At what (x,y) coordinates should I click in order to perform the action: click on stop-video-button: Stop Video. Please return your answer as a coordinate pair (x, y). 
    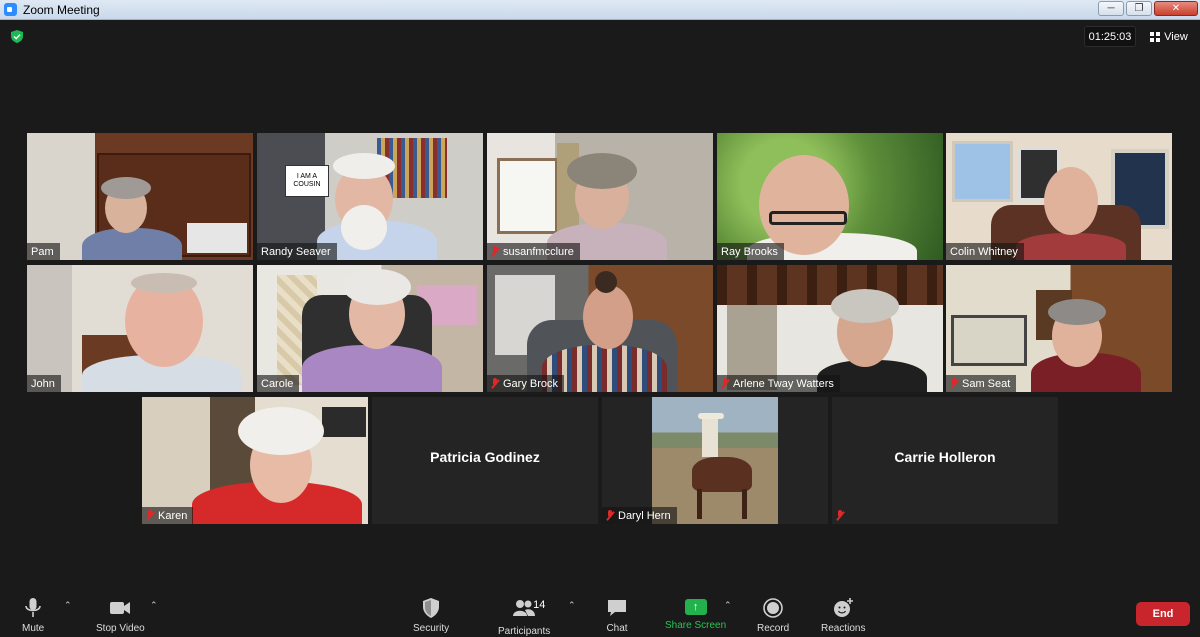
    Looking at the image, I should click on (120, 612).